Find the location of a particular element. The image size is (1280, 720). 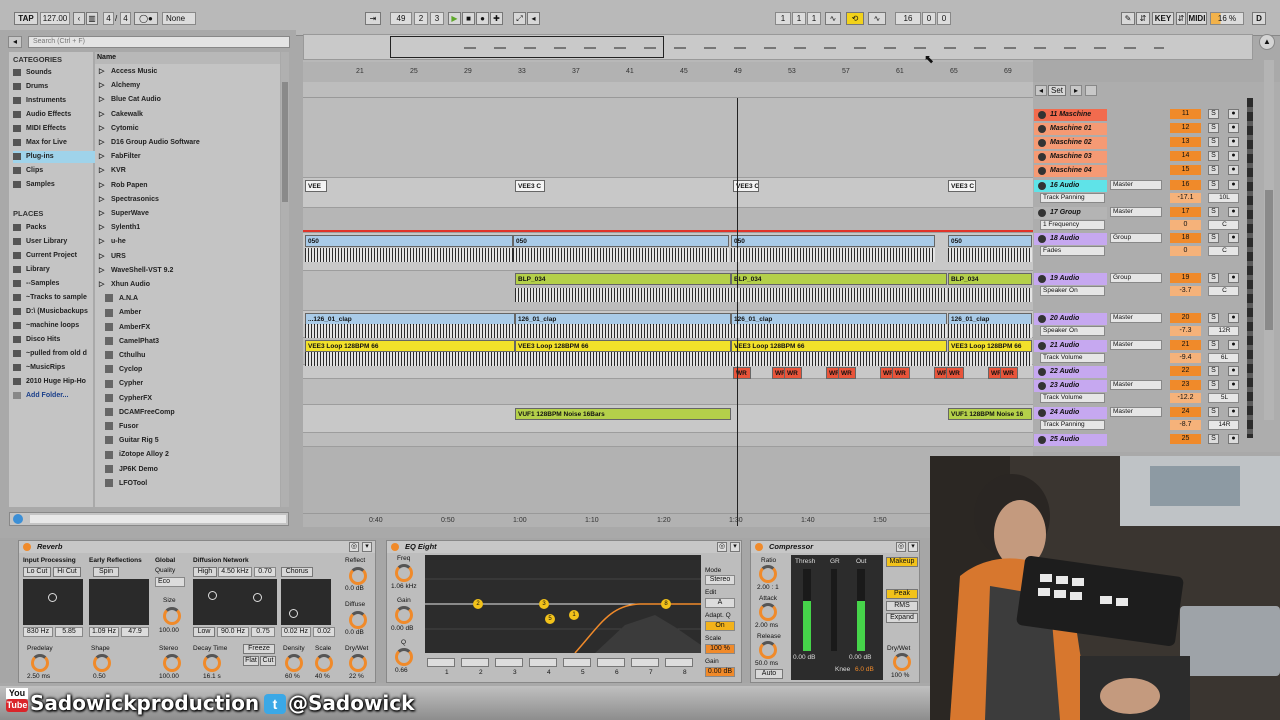

makeup-button: Makeup is located at coordinates (902, 562).